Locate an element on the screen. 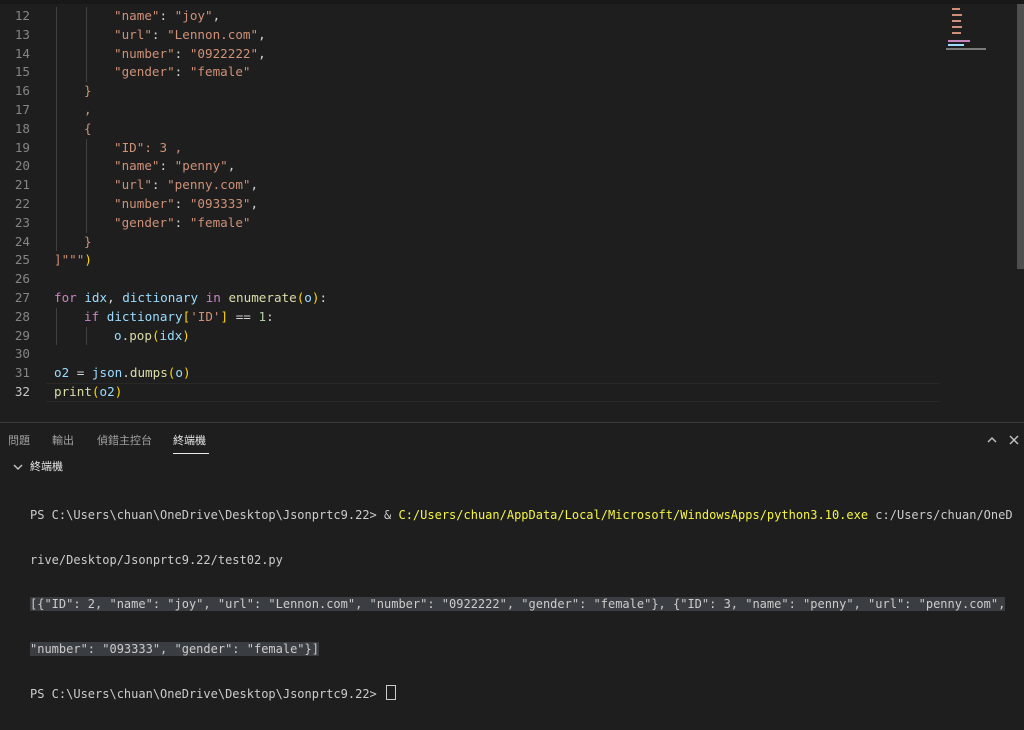  line-number: 30 is located at coordinates (22, 354).